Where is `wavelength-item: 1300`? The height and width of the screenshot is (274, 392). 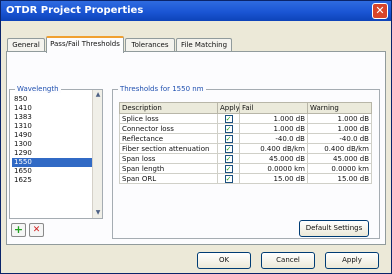
wavelength-item: 1300 is located at coordinates (52, 144).